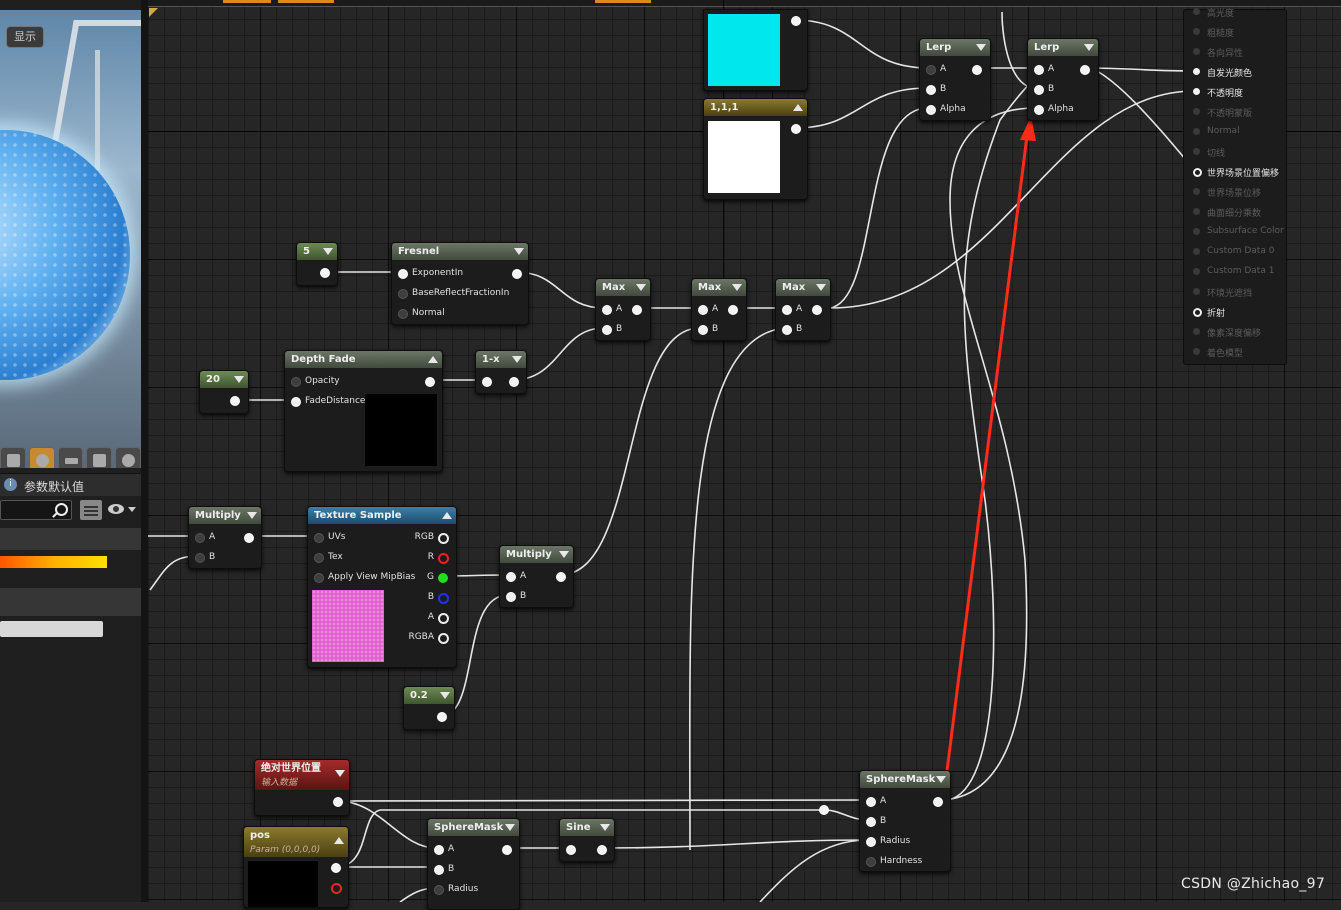 The height and width of the screenshot is (910, 1341). I want to click on sphere-preview-icon, so click(41, 457).